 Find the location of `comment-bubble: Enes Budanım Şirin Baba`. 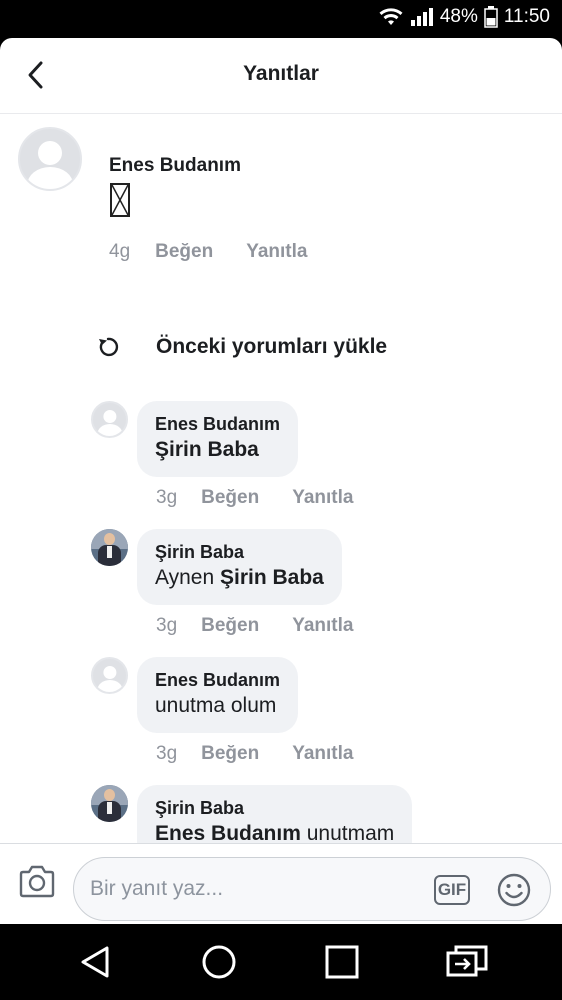

comment-bubble: Enes Budanım Şirin Baba is located at coordinates (218, 439).